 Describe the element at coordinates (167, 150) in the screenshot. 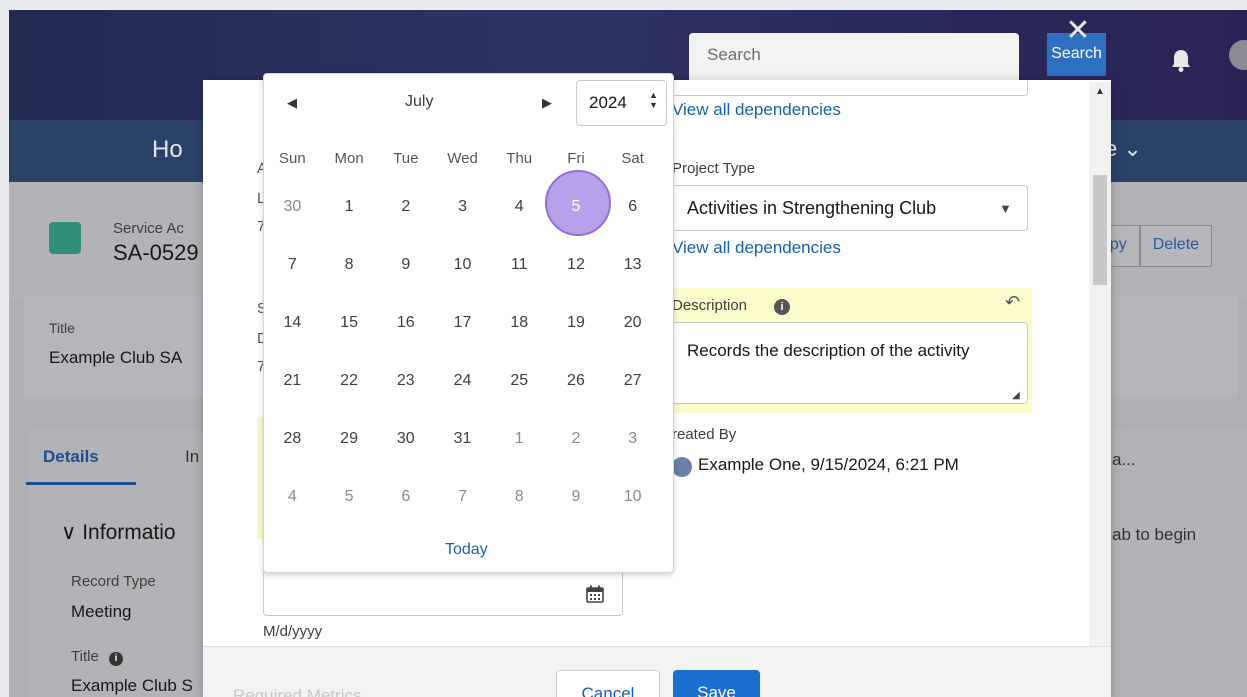

I see `nav-home-tab: Ho` at that location.